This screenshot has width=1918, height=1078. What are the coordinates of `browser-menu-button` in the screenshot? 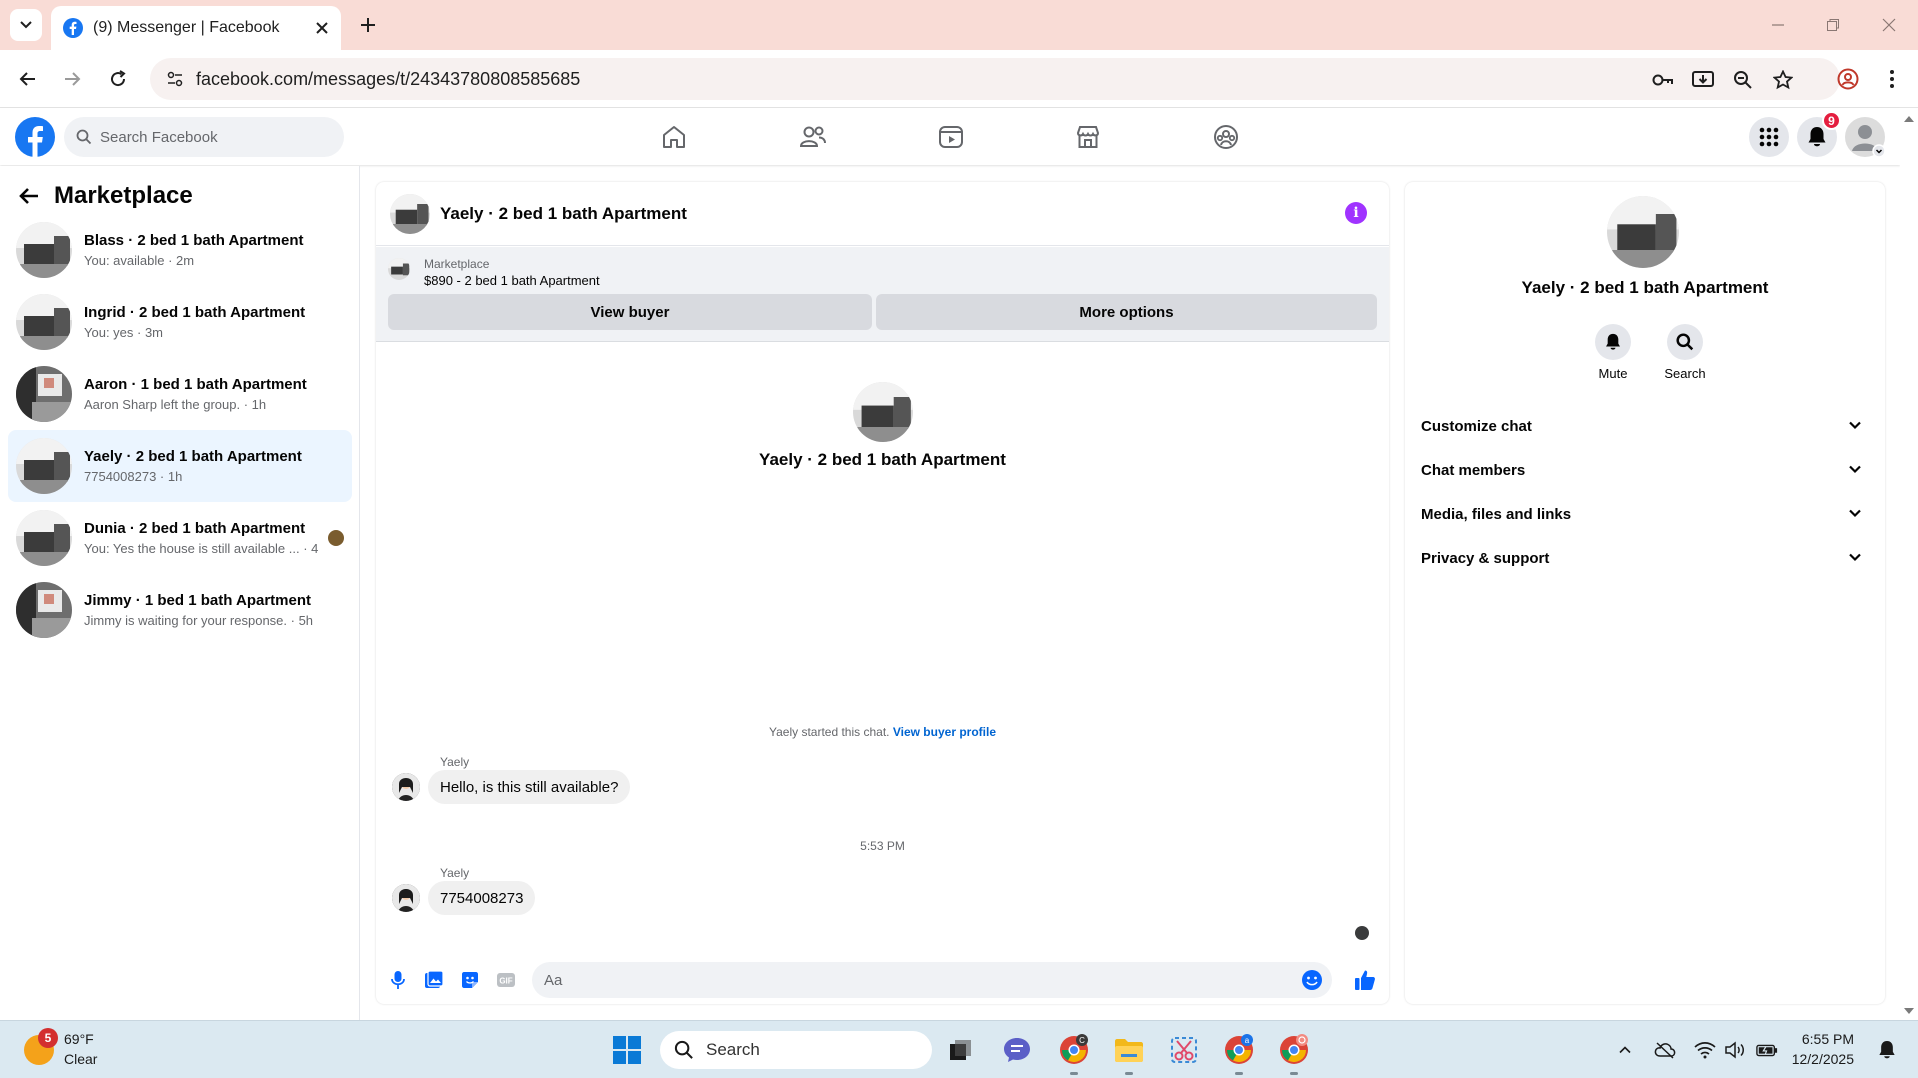 It's located at (1892, 79).